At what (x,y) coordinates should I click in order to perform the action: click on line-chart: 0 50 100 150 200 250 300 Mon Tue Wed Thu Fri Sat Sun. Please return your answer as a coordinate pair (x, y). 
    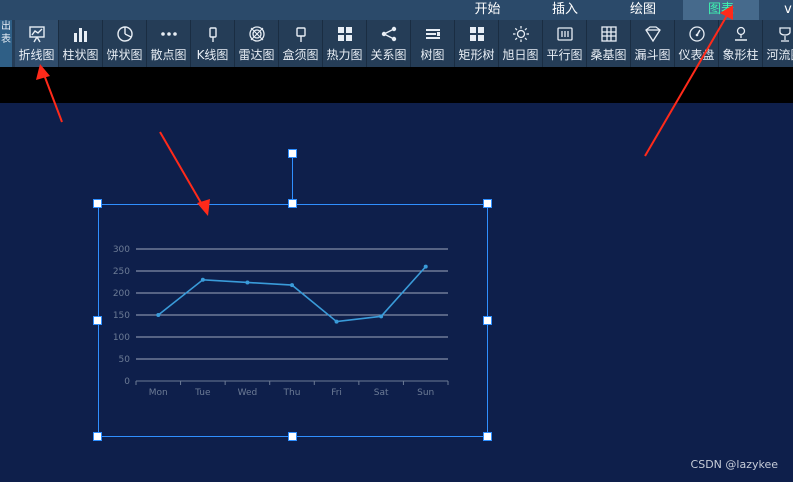
    Looking at the image, I should click on (281, 321).